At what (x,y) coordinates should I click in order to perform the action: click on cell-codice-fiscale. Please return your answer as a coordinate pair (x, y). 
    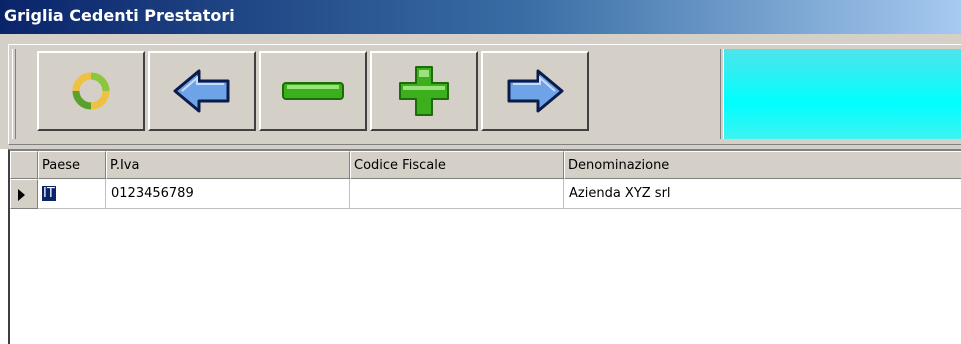
    Looking at the image, I should click on (457, 194).